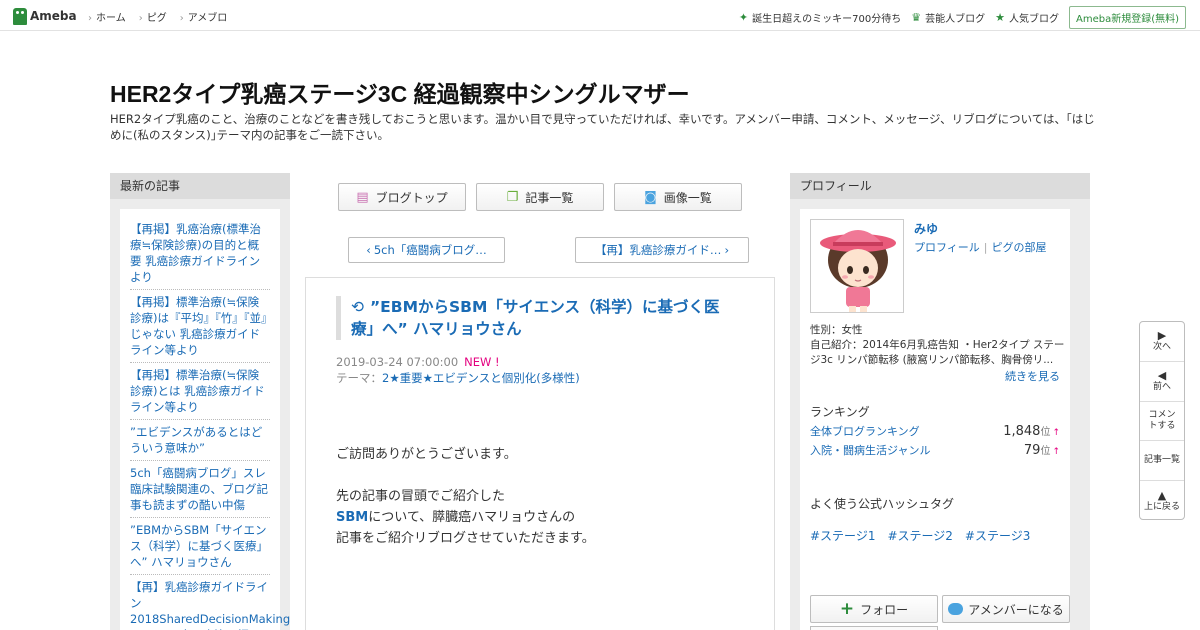 This screenshot has height=630, width=1200. What do you see at coordinates (540, 197) in the screenshot?
I see `article-list-button: ❐ 記事一覧` at bounding box center [540, 197].